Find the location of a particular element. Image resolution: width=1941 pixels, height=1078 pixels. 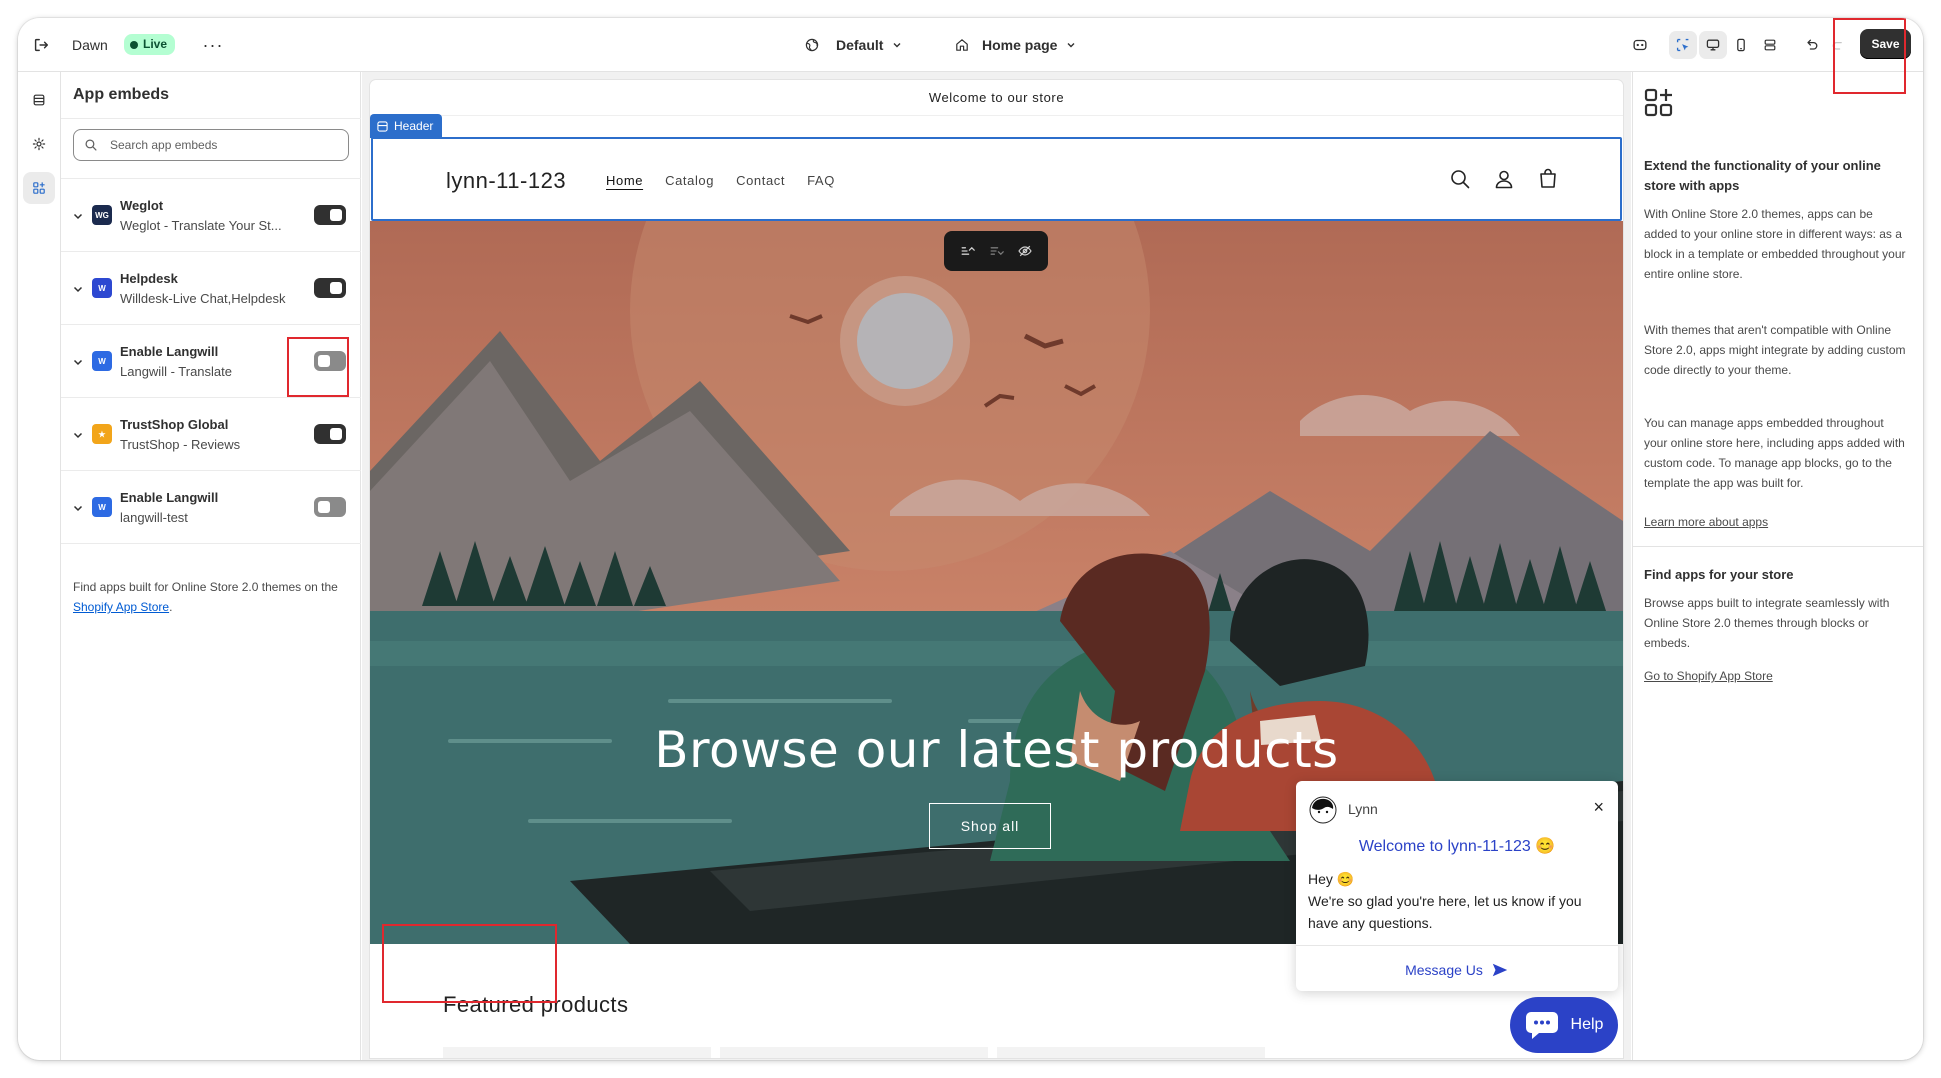

hero-title: Browse our latest products is located at coordinates (996, 750).